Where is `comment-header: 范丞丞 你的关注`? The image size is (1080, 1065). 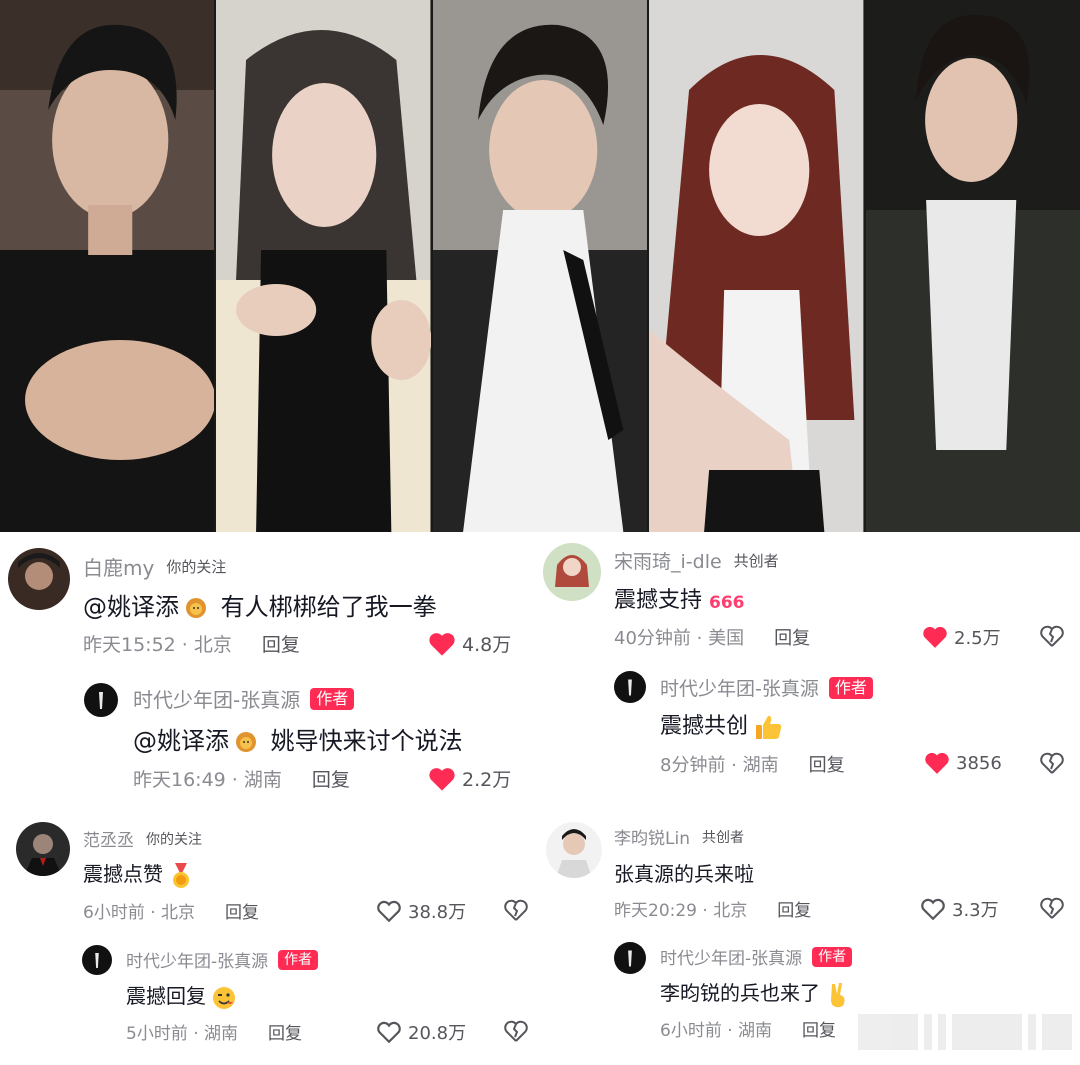 comment-header: 范丞丞 你的关注 is located at coordinates (142, 838).